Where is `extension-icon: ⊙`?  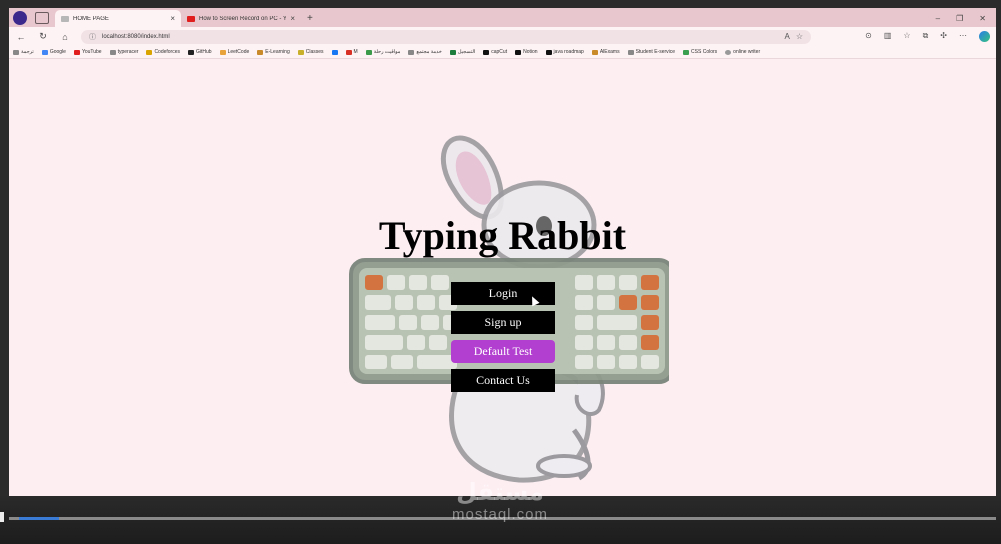
extension-icon: ⊙ is located at coordinates (868, 36).